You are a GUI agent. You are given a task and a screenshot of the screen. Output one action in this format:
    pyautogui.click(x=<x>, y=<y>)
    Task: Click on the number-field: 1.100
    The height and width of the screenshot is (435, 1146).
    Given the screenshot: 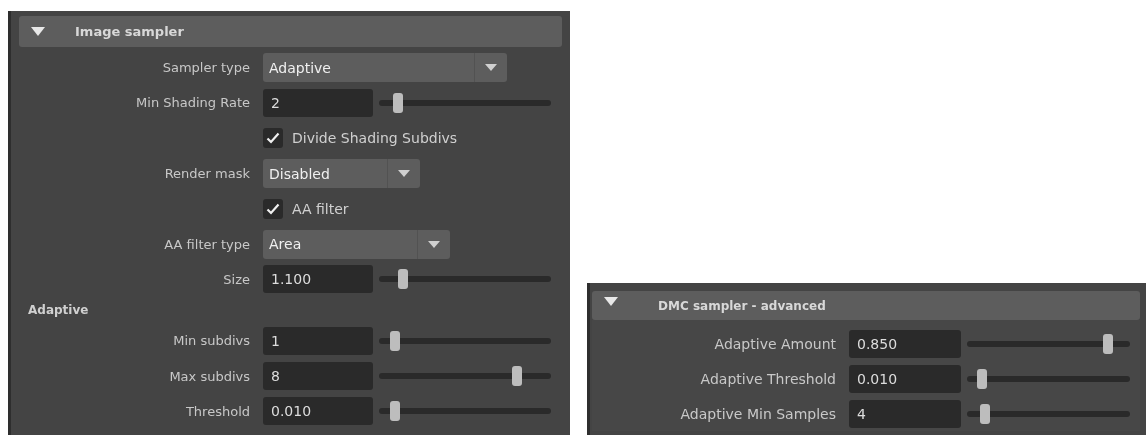 What is the action you would take?
    pyautogui.click(x=318, y=279)
    